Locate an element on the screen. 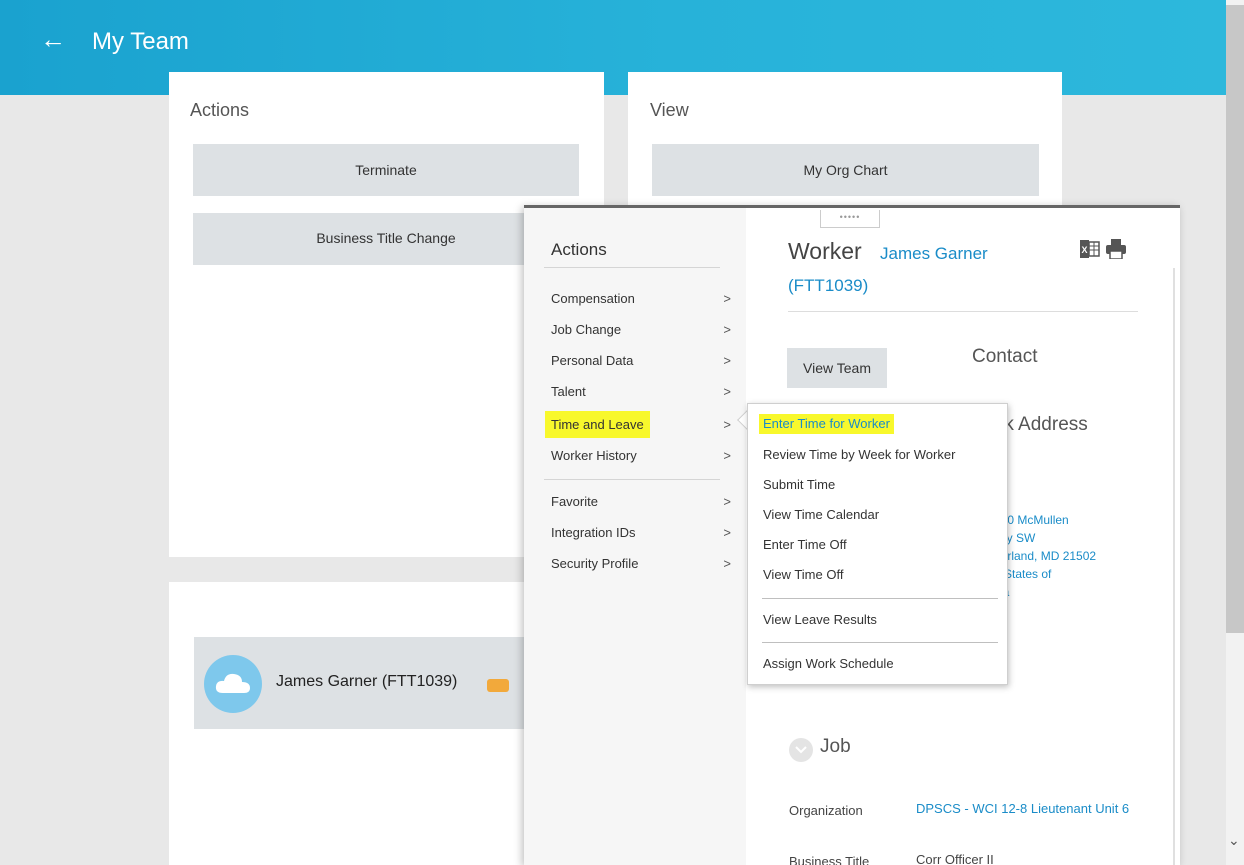  drag-handle: ••••• is located at coordinates (850, 219).